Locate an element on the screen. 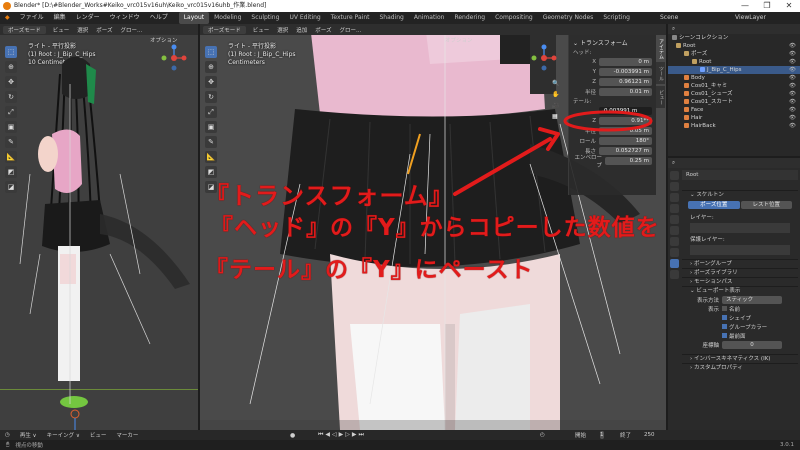 The image size is (800, 450). menu-help: ヘルプ is located at coordinates (159, 18).